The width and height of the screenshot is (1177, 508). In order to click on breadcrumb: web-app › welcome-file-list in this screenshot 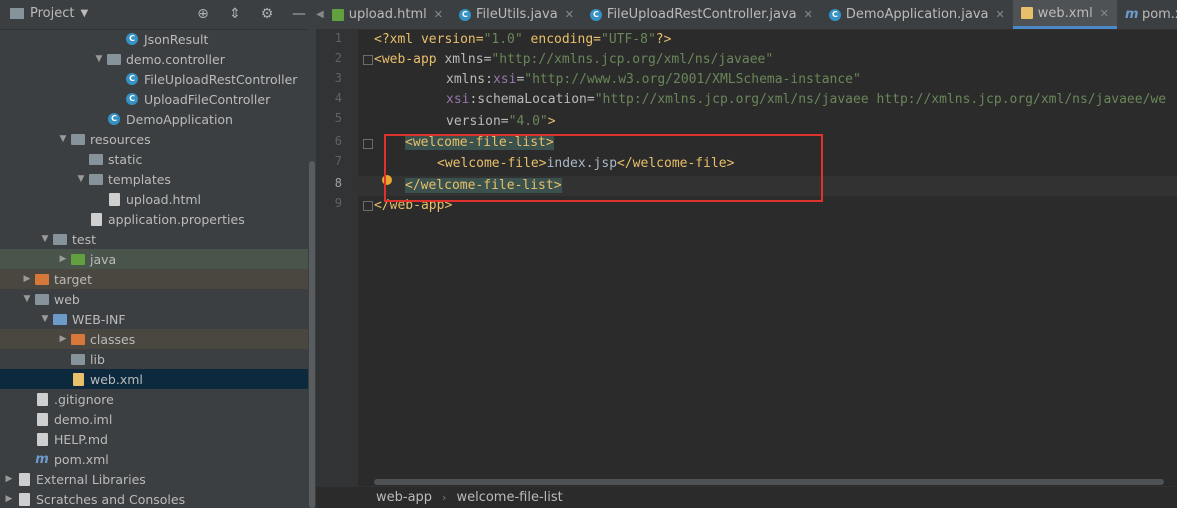, I will do `click(746, 497)`.